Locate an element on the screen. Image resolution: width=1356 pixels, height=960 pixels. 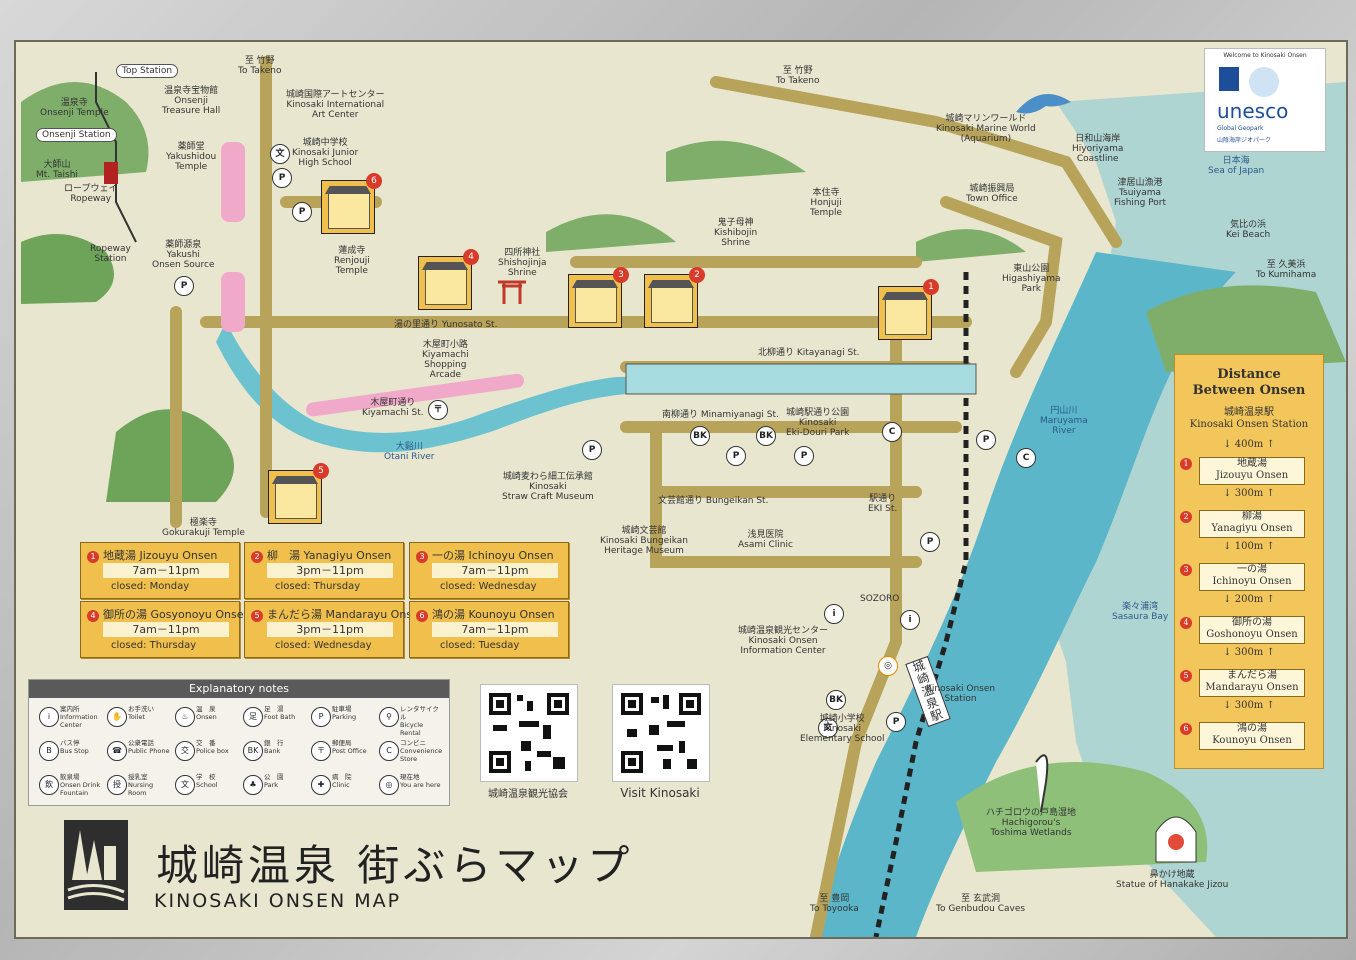
legend-item: 授授乳室 Nursing Room is located at coordinates (140, 786).